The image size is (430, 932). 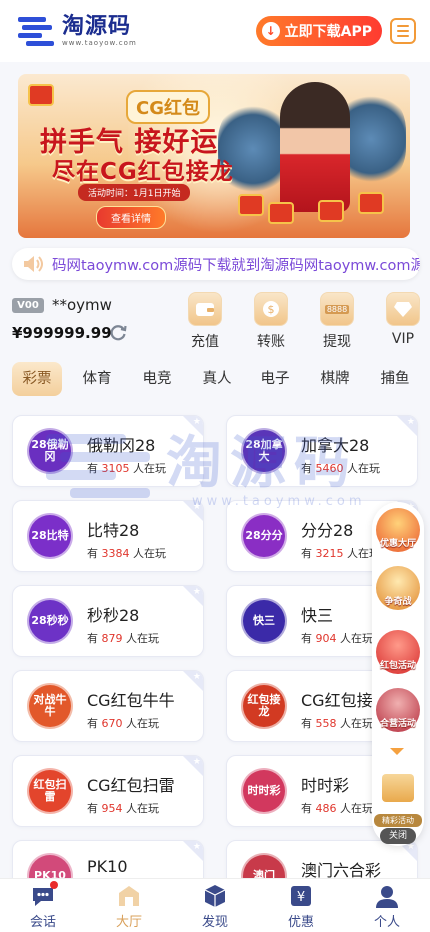 I want to click on activities-label: 精彩活动, so click(x=398, y=820).